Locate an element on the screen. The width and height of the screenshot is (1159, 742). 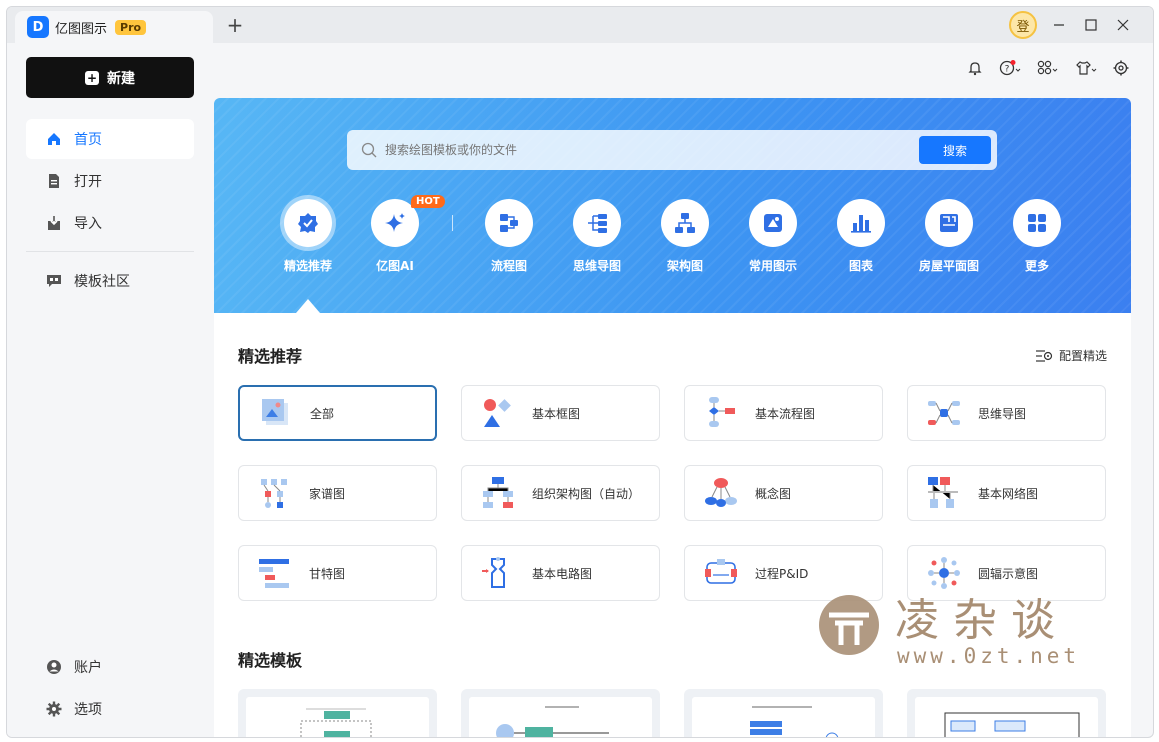
template-card-concept-map: 概念图 is located at coordinates (783, 493).